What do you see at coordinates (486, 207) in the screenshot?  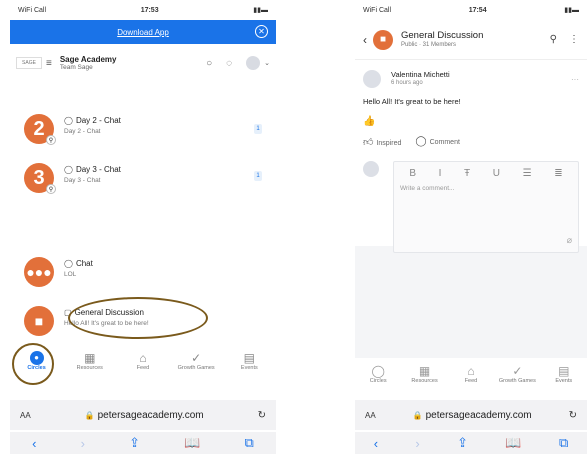 I see `comment-editor: B I Ŧ U ☰ ≣ Write a comment... ⌀` at bounding box center [486, 207].